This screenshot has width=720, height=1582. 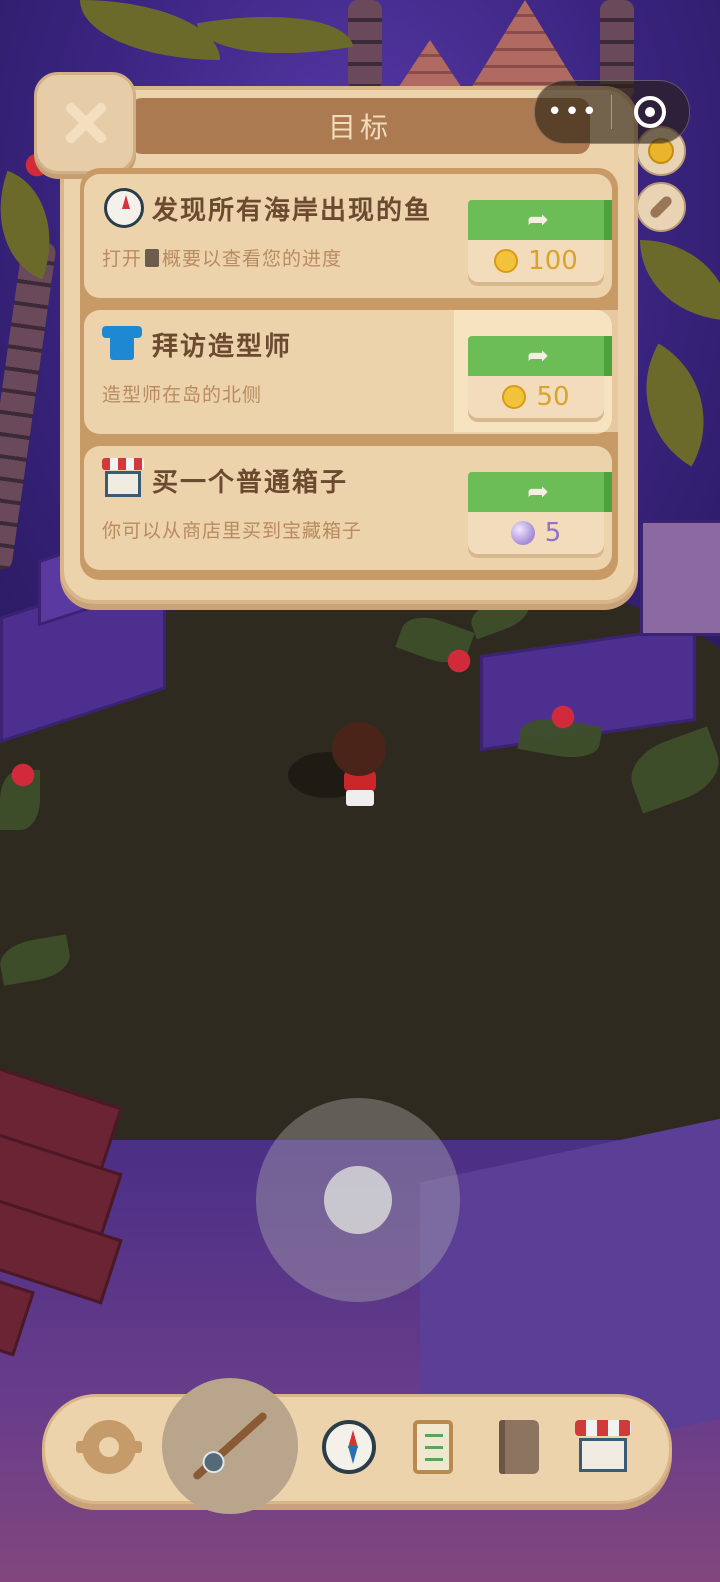 I want to click on panel-title: 目标, so click(x=359, y=127).